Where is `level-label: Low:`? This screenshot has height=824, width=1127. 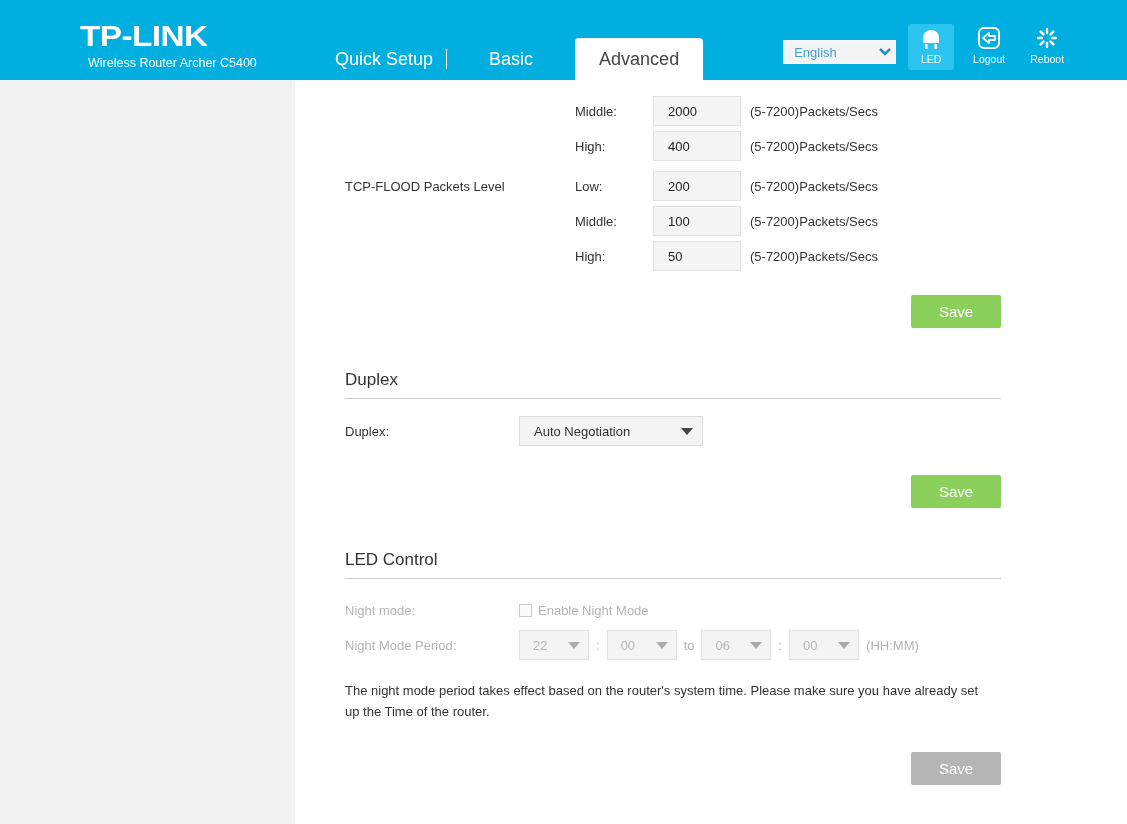
level-label: Low: is located at coordinates (589, 186).